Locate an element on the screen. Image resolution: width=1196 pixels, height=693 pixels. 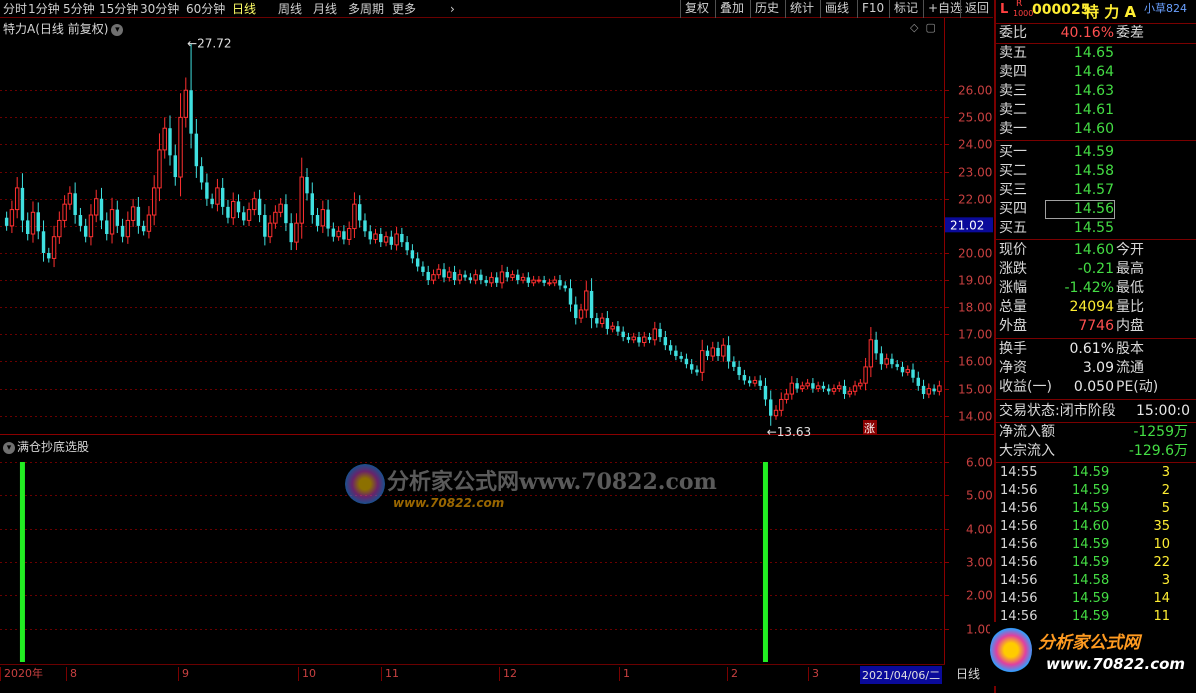
y-tick-label: 15.00 is located at coordinates (975, 390).